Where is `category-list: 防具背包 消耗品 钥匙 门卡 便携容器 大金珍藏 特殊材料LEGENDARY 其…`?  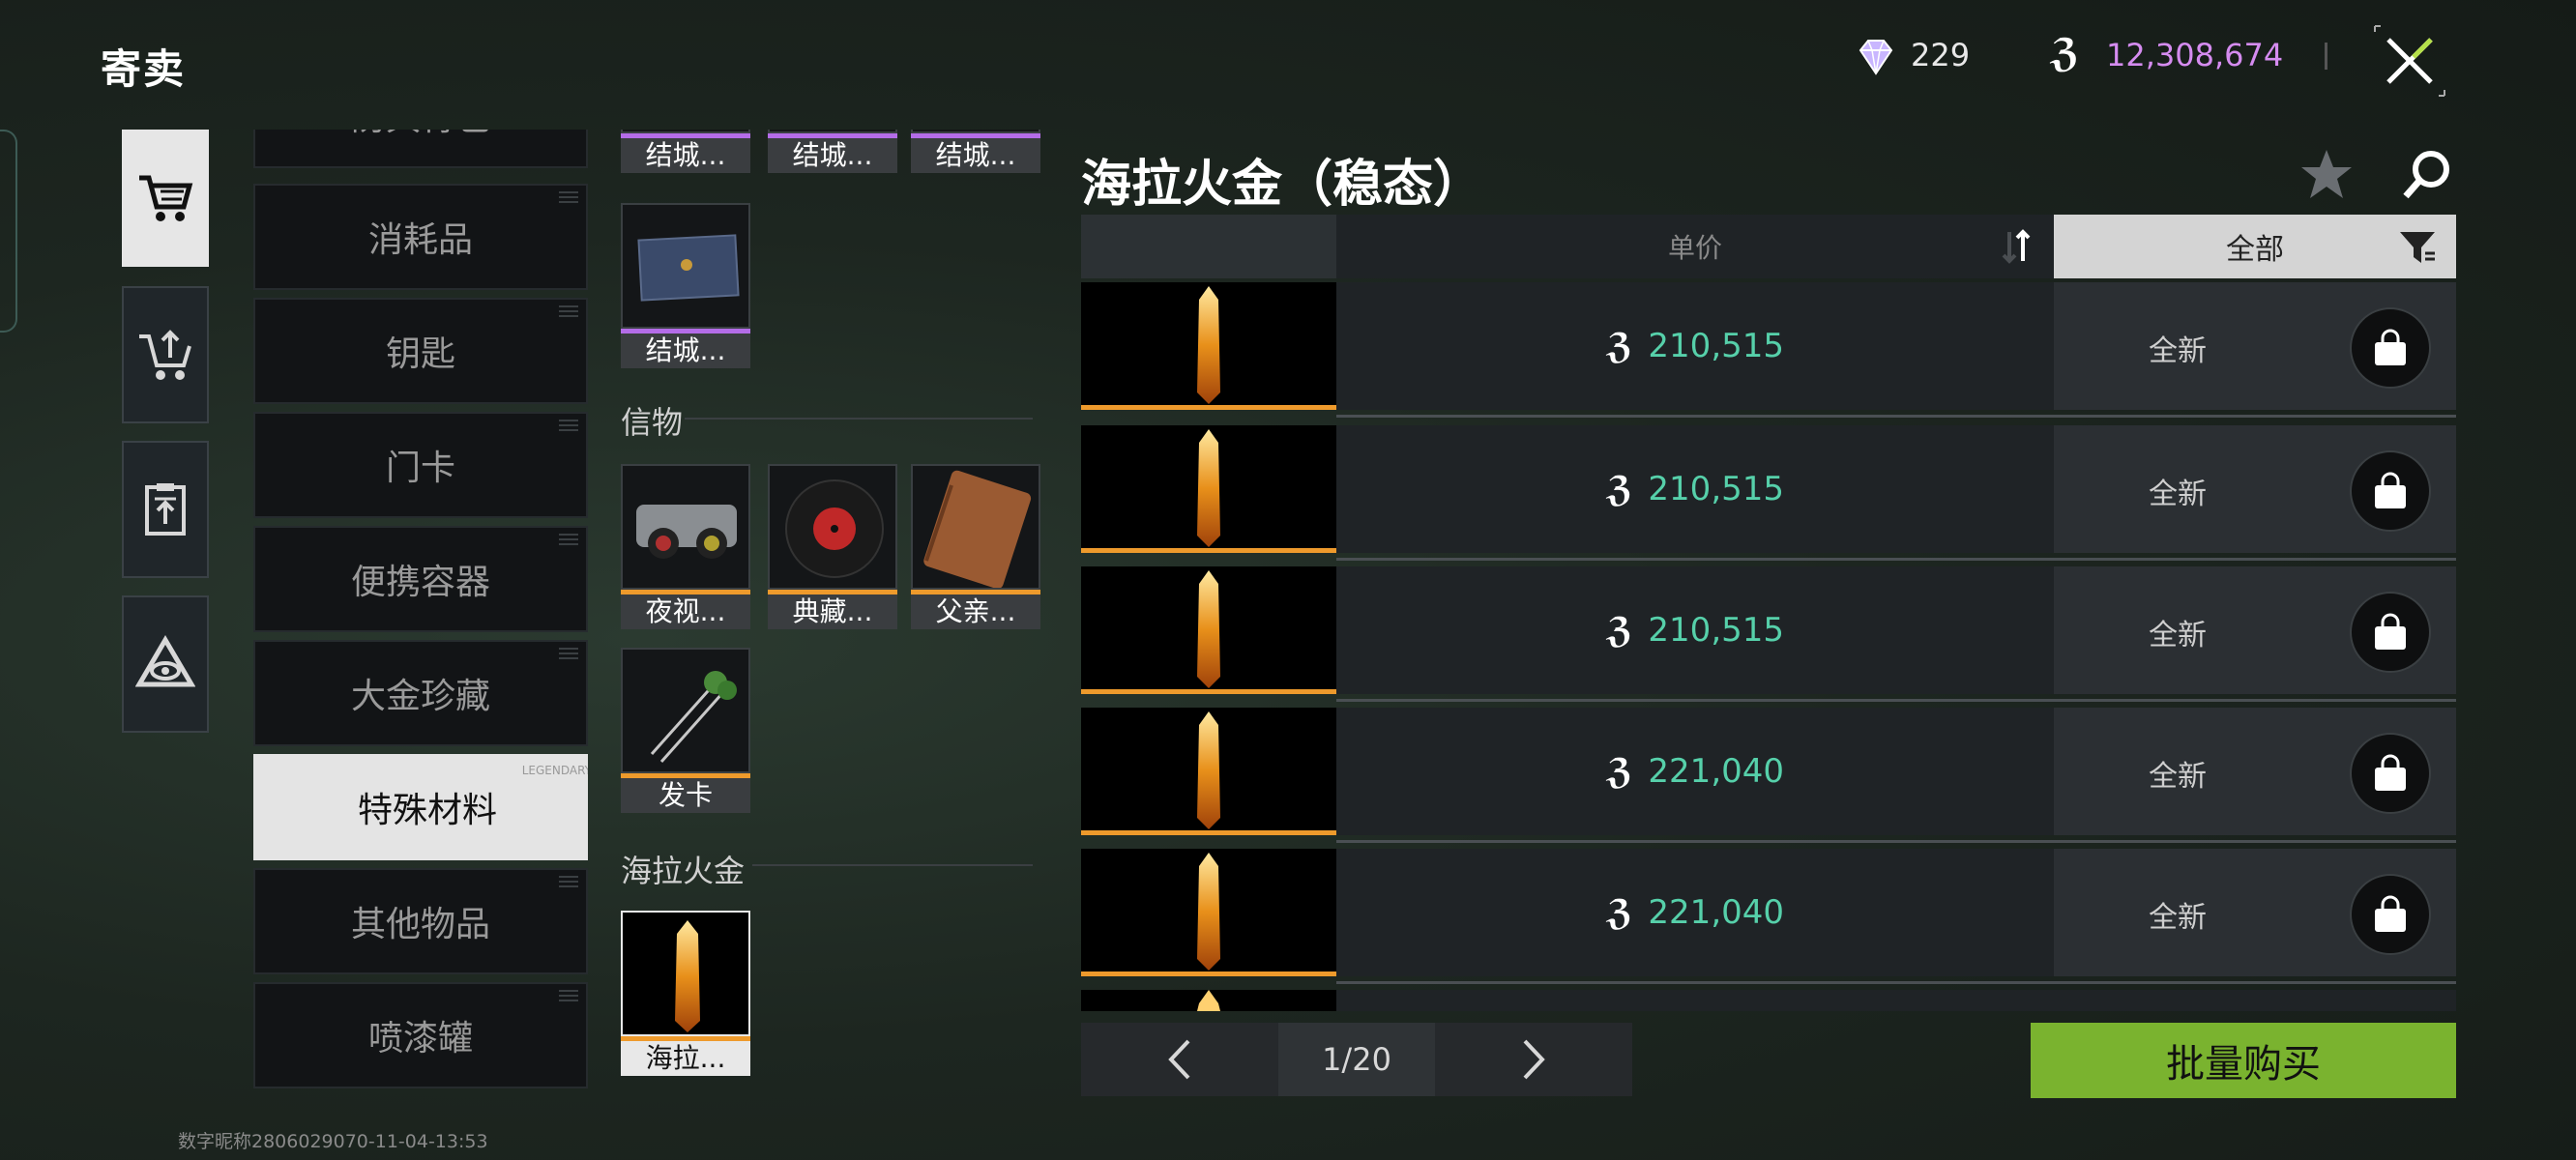 category-list: 防具背包 消耗品 钥匙 门卡 便携容器 大金珍藏 特殊材料LEGENDARY 其… is located at coordinates (420, 611).